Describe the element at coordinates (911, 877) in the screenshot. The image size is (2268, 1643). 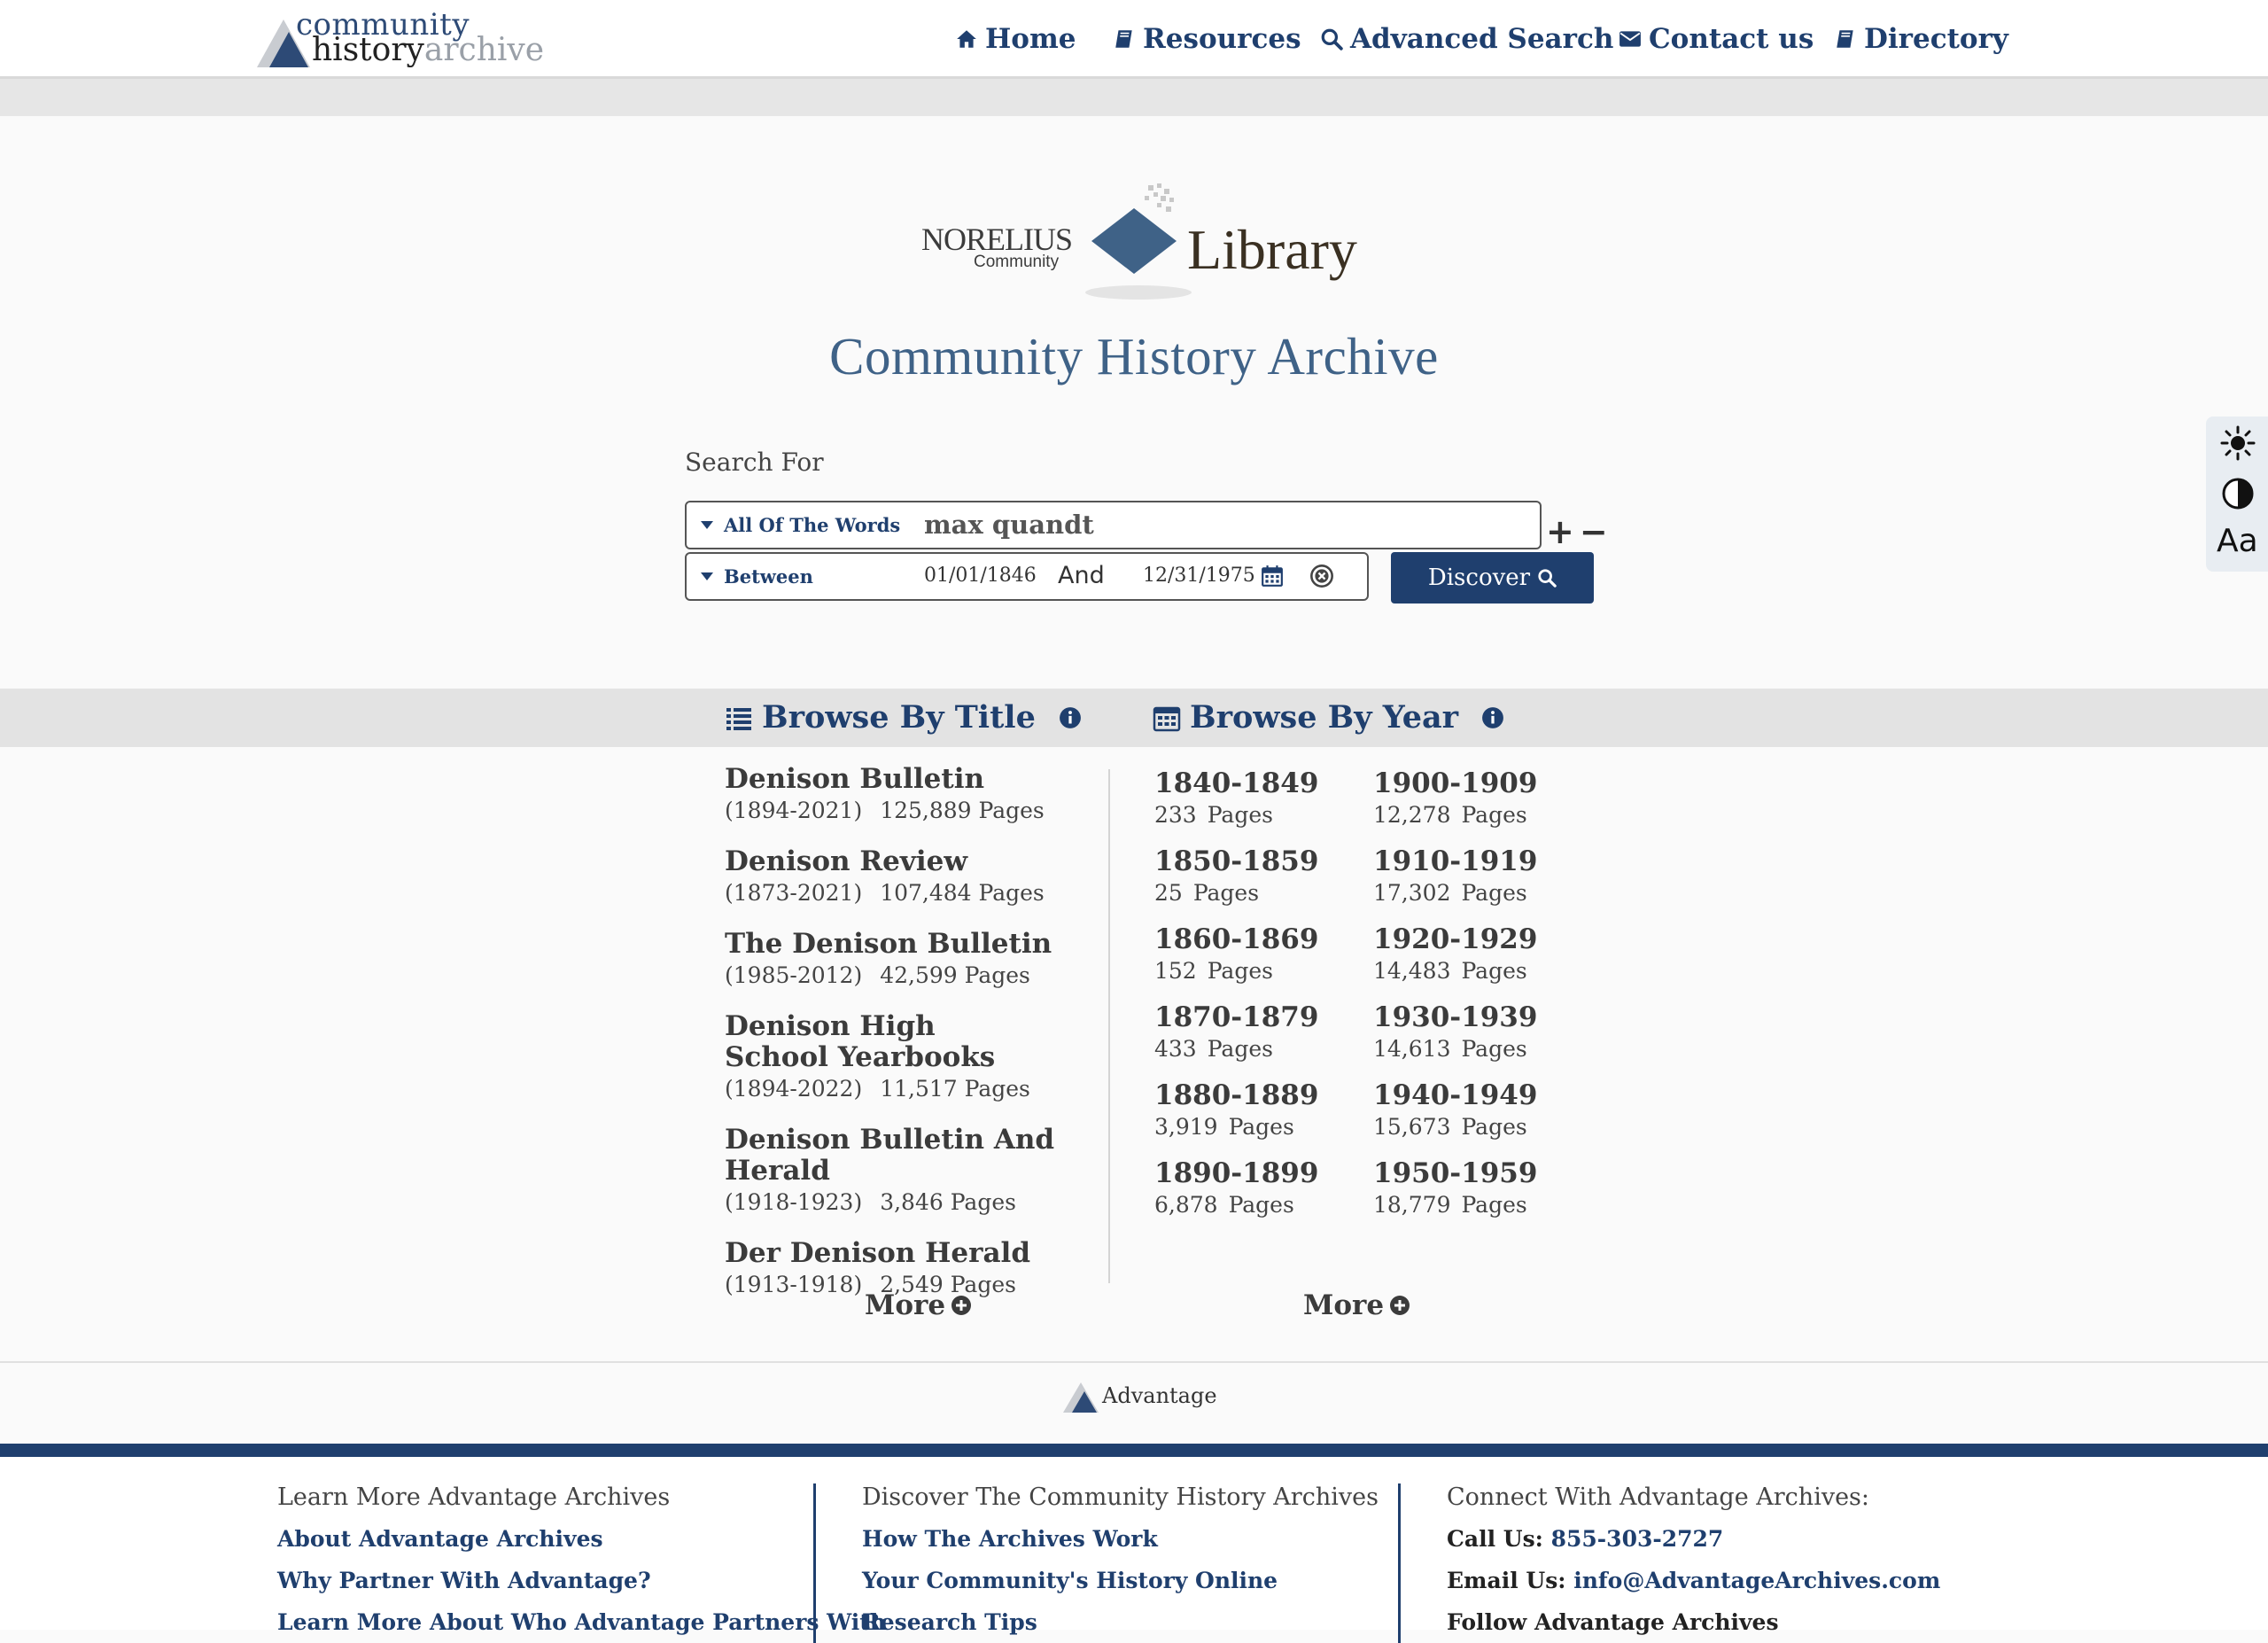
I see `title-item: Denison Review (1873-2021) 107,484 Pages` at that location.